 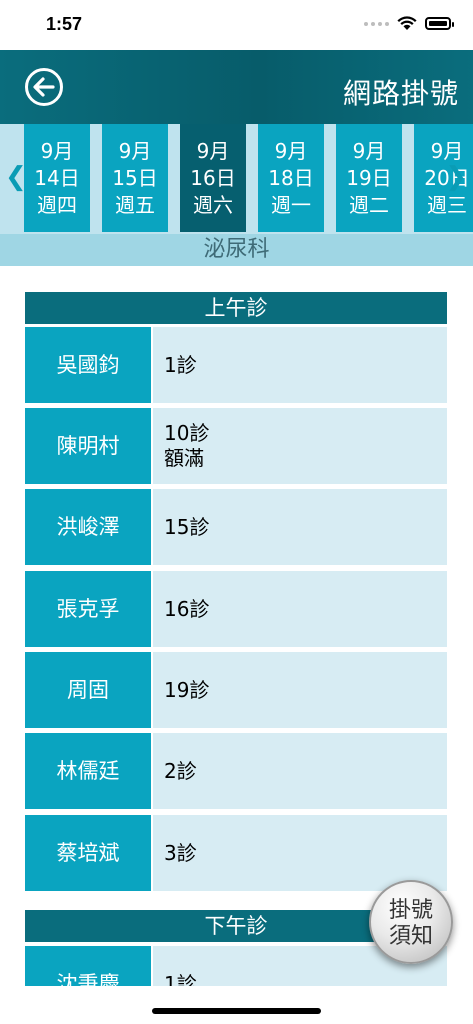 What do you see at coordinates (300, 609) in the screenshot?
I see `clinic-info: 16診` at bounding box center [300, 609].